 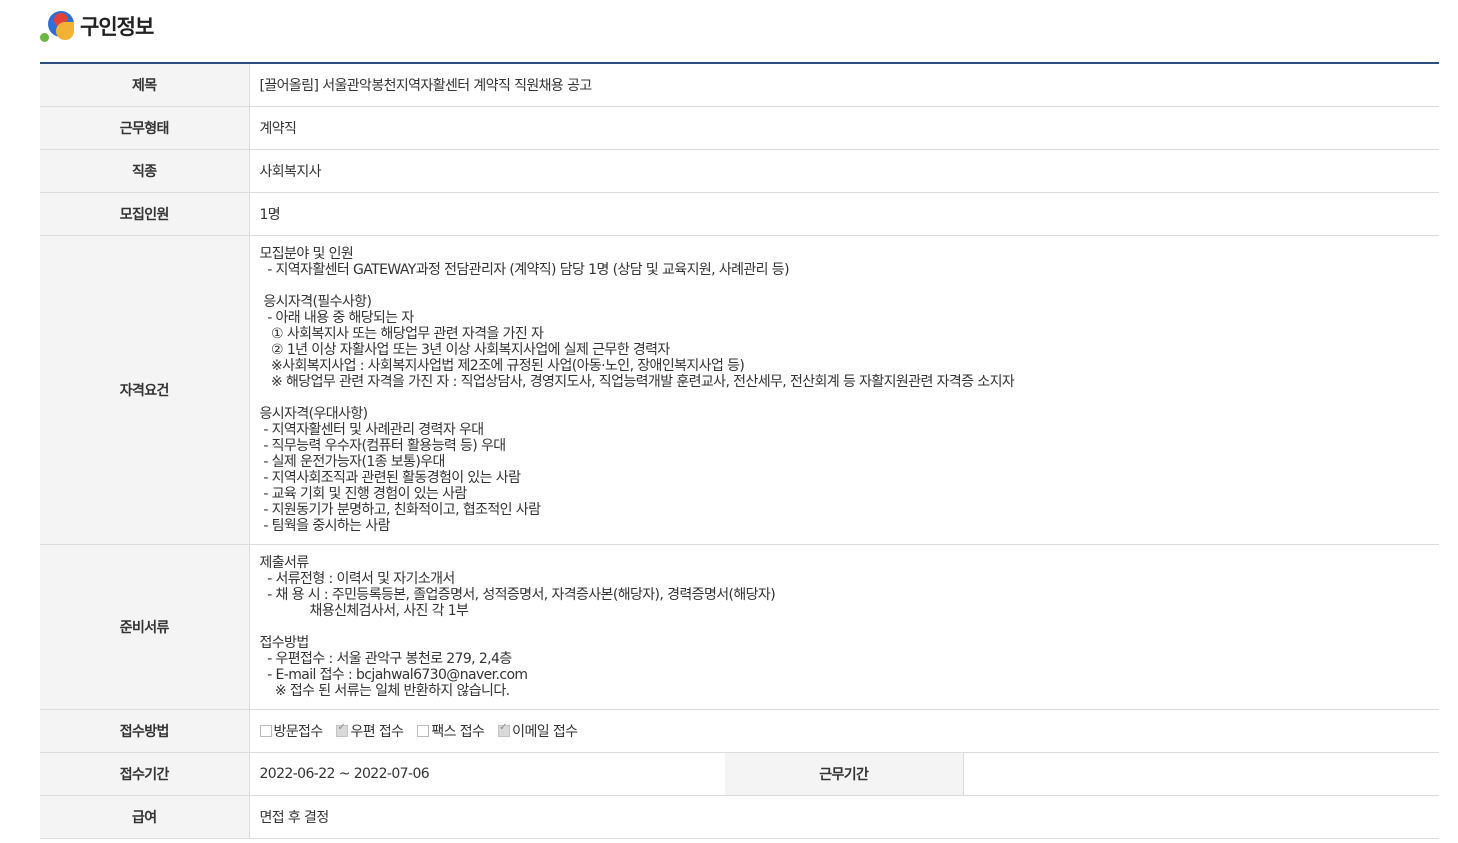 I want to click on row-title: 제목 [끌어올림] 서울관악봉천지역자활센터 계약직 직원채용 공고, so click(x=740, y=85).